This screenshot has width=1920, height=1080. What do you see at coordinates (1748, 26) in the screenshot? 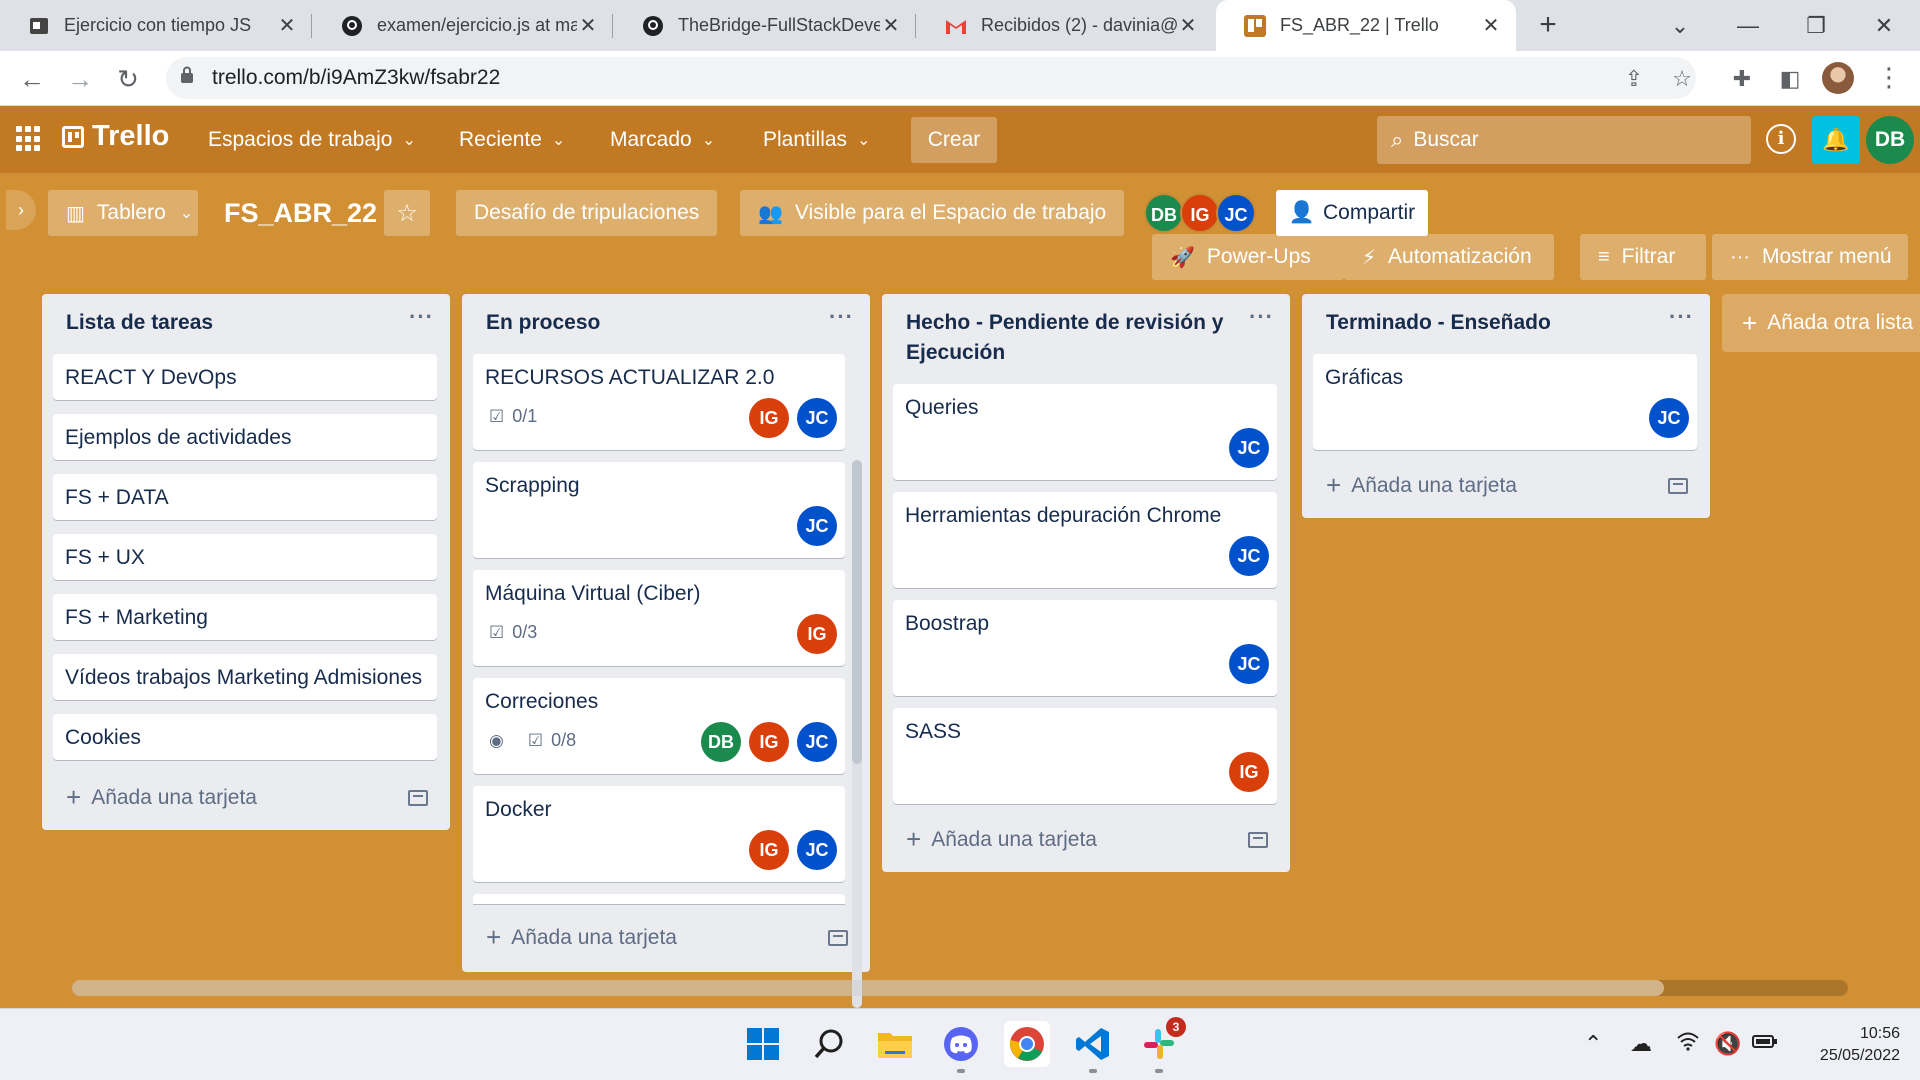
I see `minimize-icon: —` at bounding box center [1748, 26].